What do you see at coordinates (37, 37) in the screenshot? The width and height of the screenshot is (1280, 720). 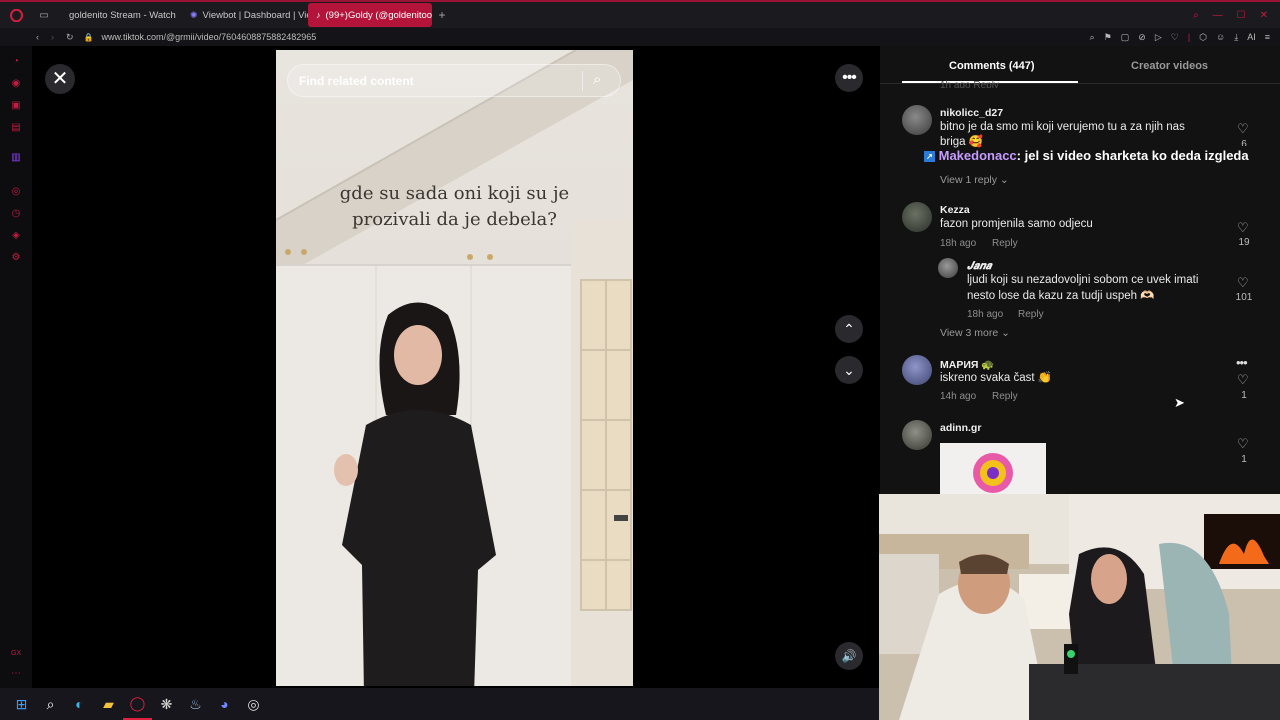 I see `back-icon: ‹` at bounding box center [37, 37].